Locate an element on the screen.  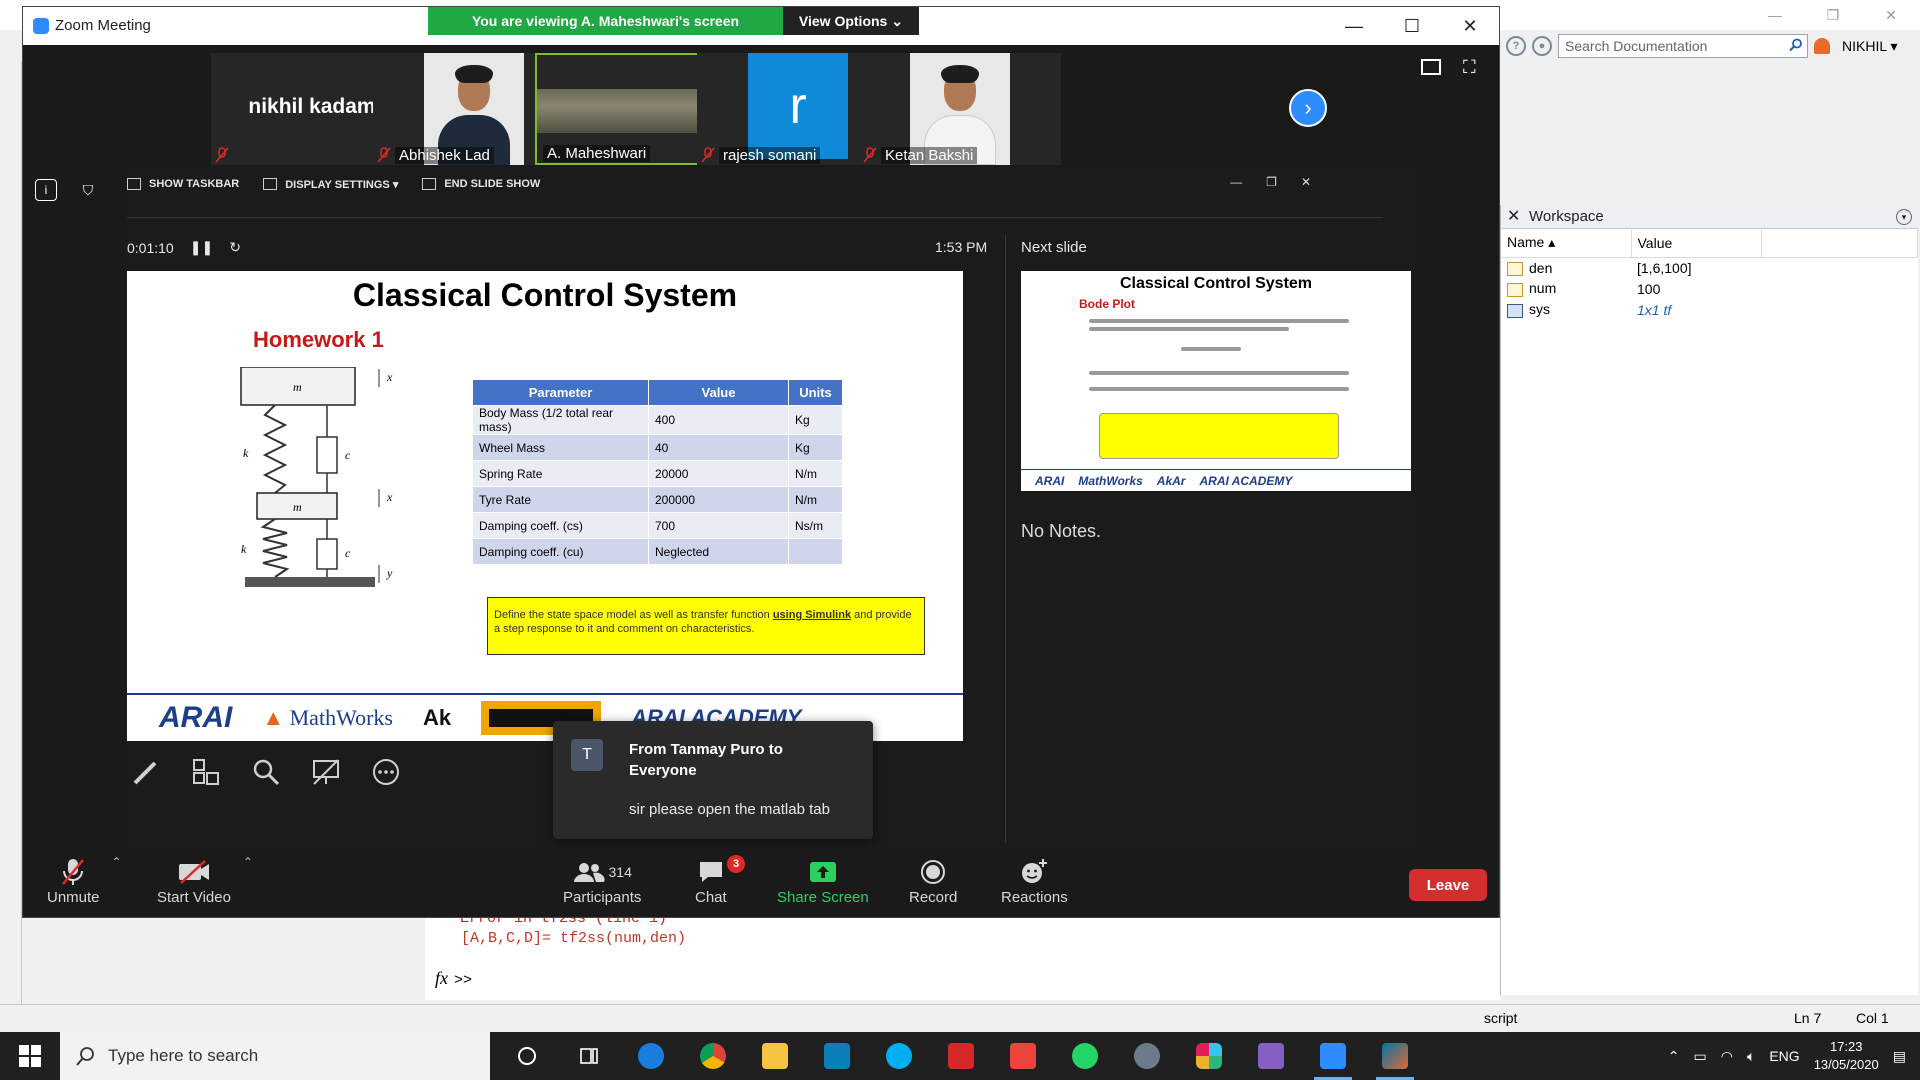
chevron-down-icon: ⌄ is located at coordinates (897, 20).